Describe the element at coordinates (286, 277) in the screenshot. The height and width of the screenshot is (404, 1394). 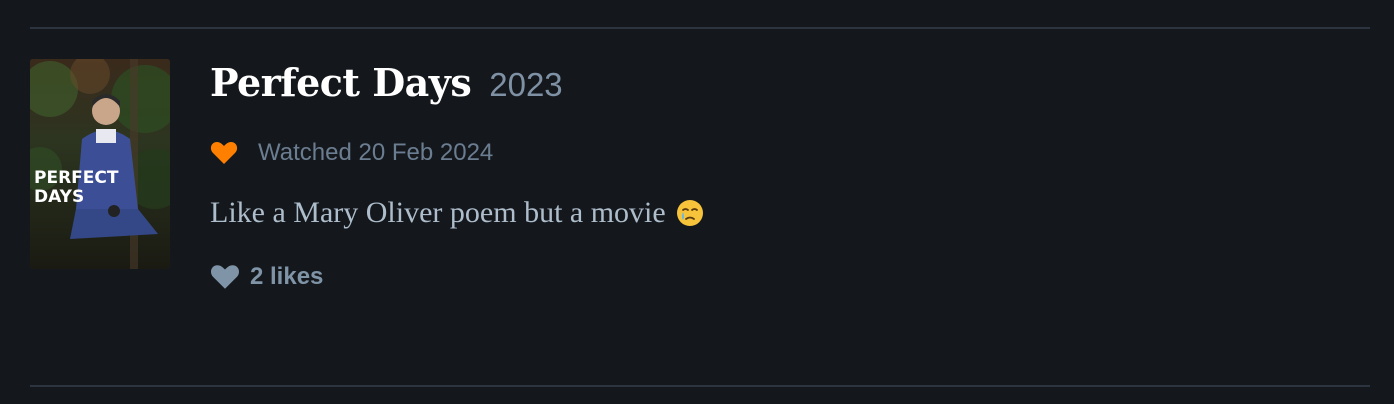
I see `likes-count: 2 likes` at that location.